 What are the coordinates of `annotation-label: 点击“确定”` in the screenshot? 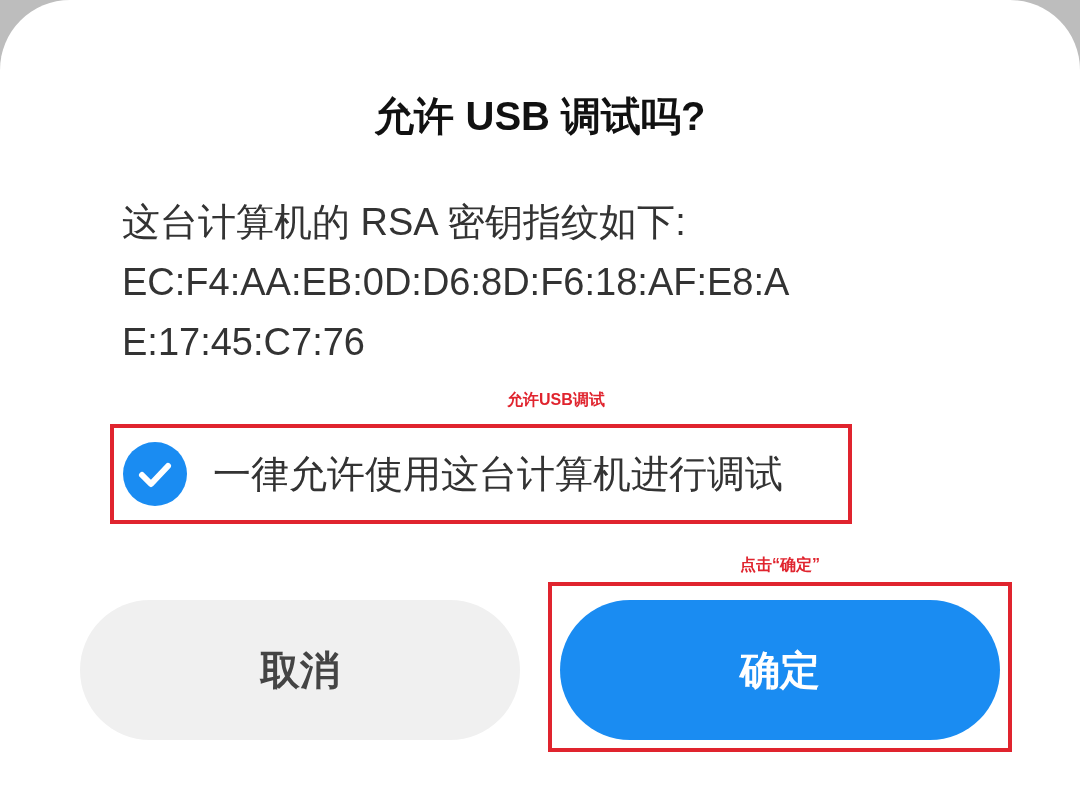 It's located at (780, 565).